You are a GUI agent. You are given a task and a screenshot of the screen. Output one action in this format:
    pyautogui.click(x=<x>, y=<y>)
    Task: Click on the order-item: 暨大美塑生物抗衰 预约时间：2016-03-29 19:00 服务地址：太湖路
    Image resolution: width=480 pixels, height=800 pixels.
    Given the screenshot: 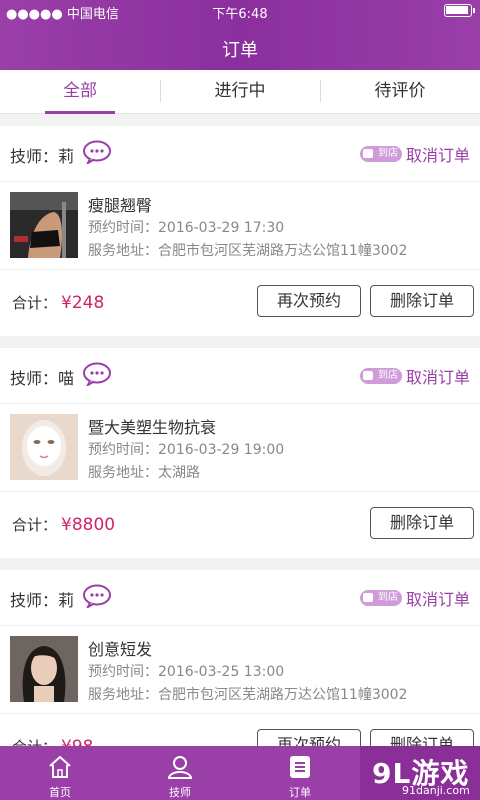 What is the action you would take?
    pyautogui.click(x=240, y=448)
    